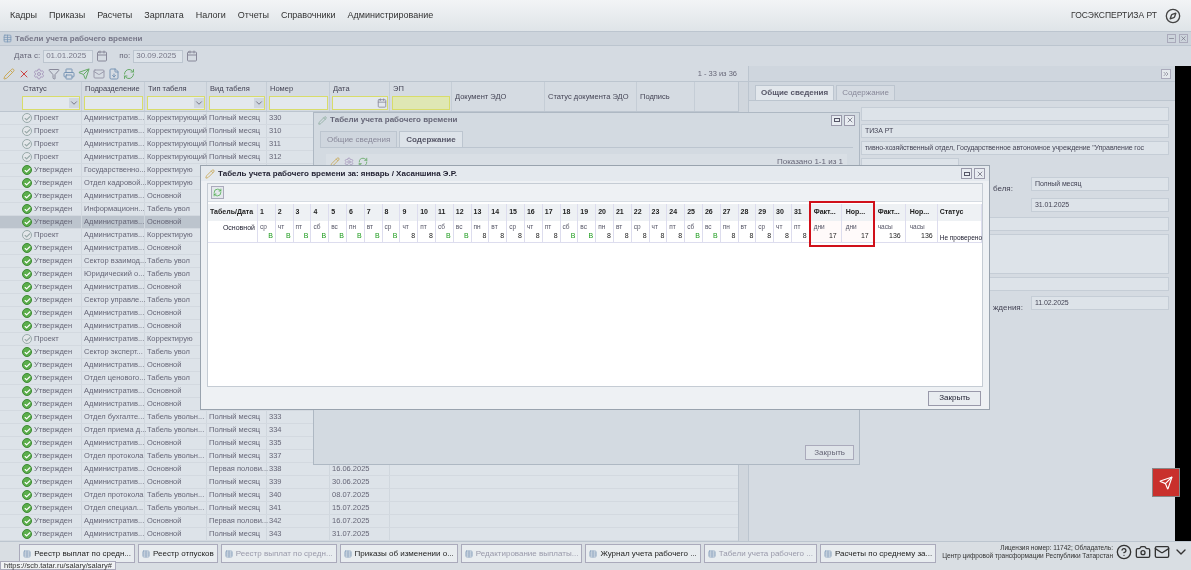 Image resolution: width=1191 pixels, height=570 pixels. I want to click on date-field: 01.01.2025, so click(68, 56).